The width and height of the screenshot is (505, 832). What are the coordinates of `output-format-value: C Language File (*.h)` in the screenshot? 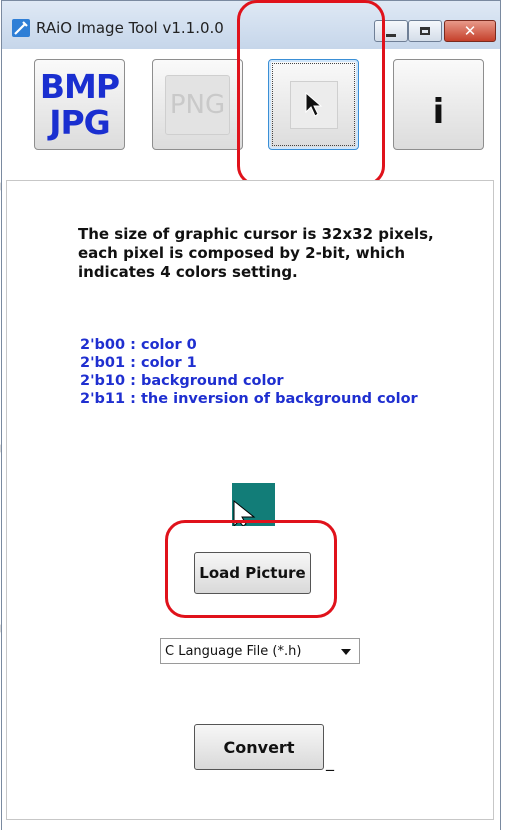 It's located at (233, 651).